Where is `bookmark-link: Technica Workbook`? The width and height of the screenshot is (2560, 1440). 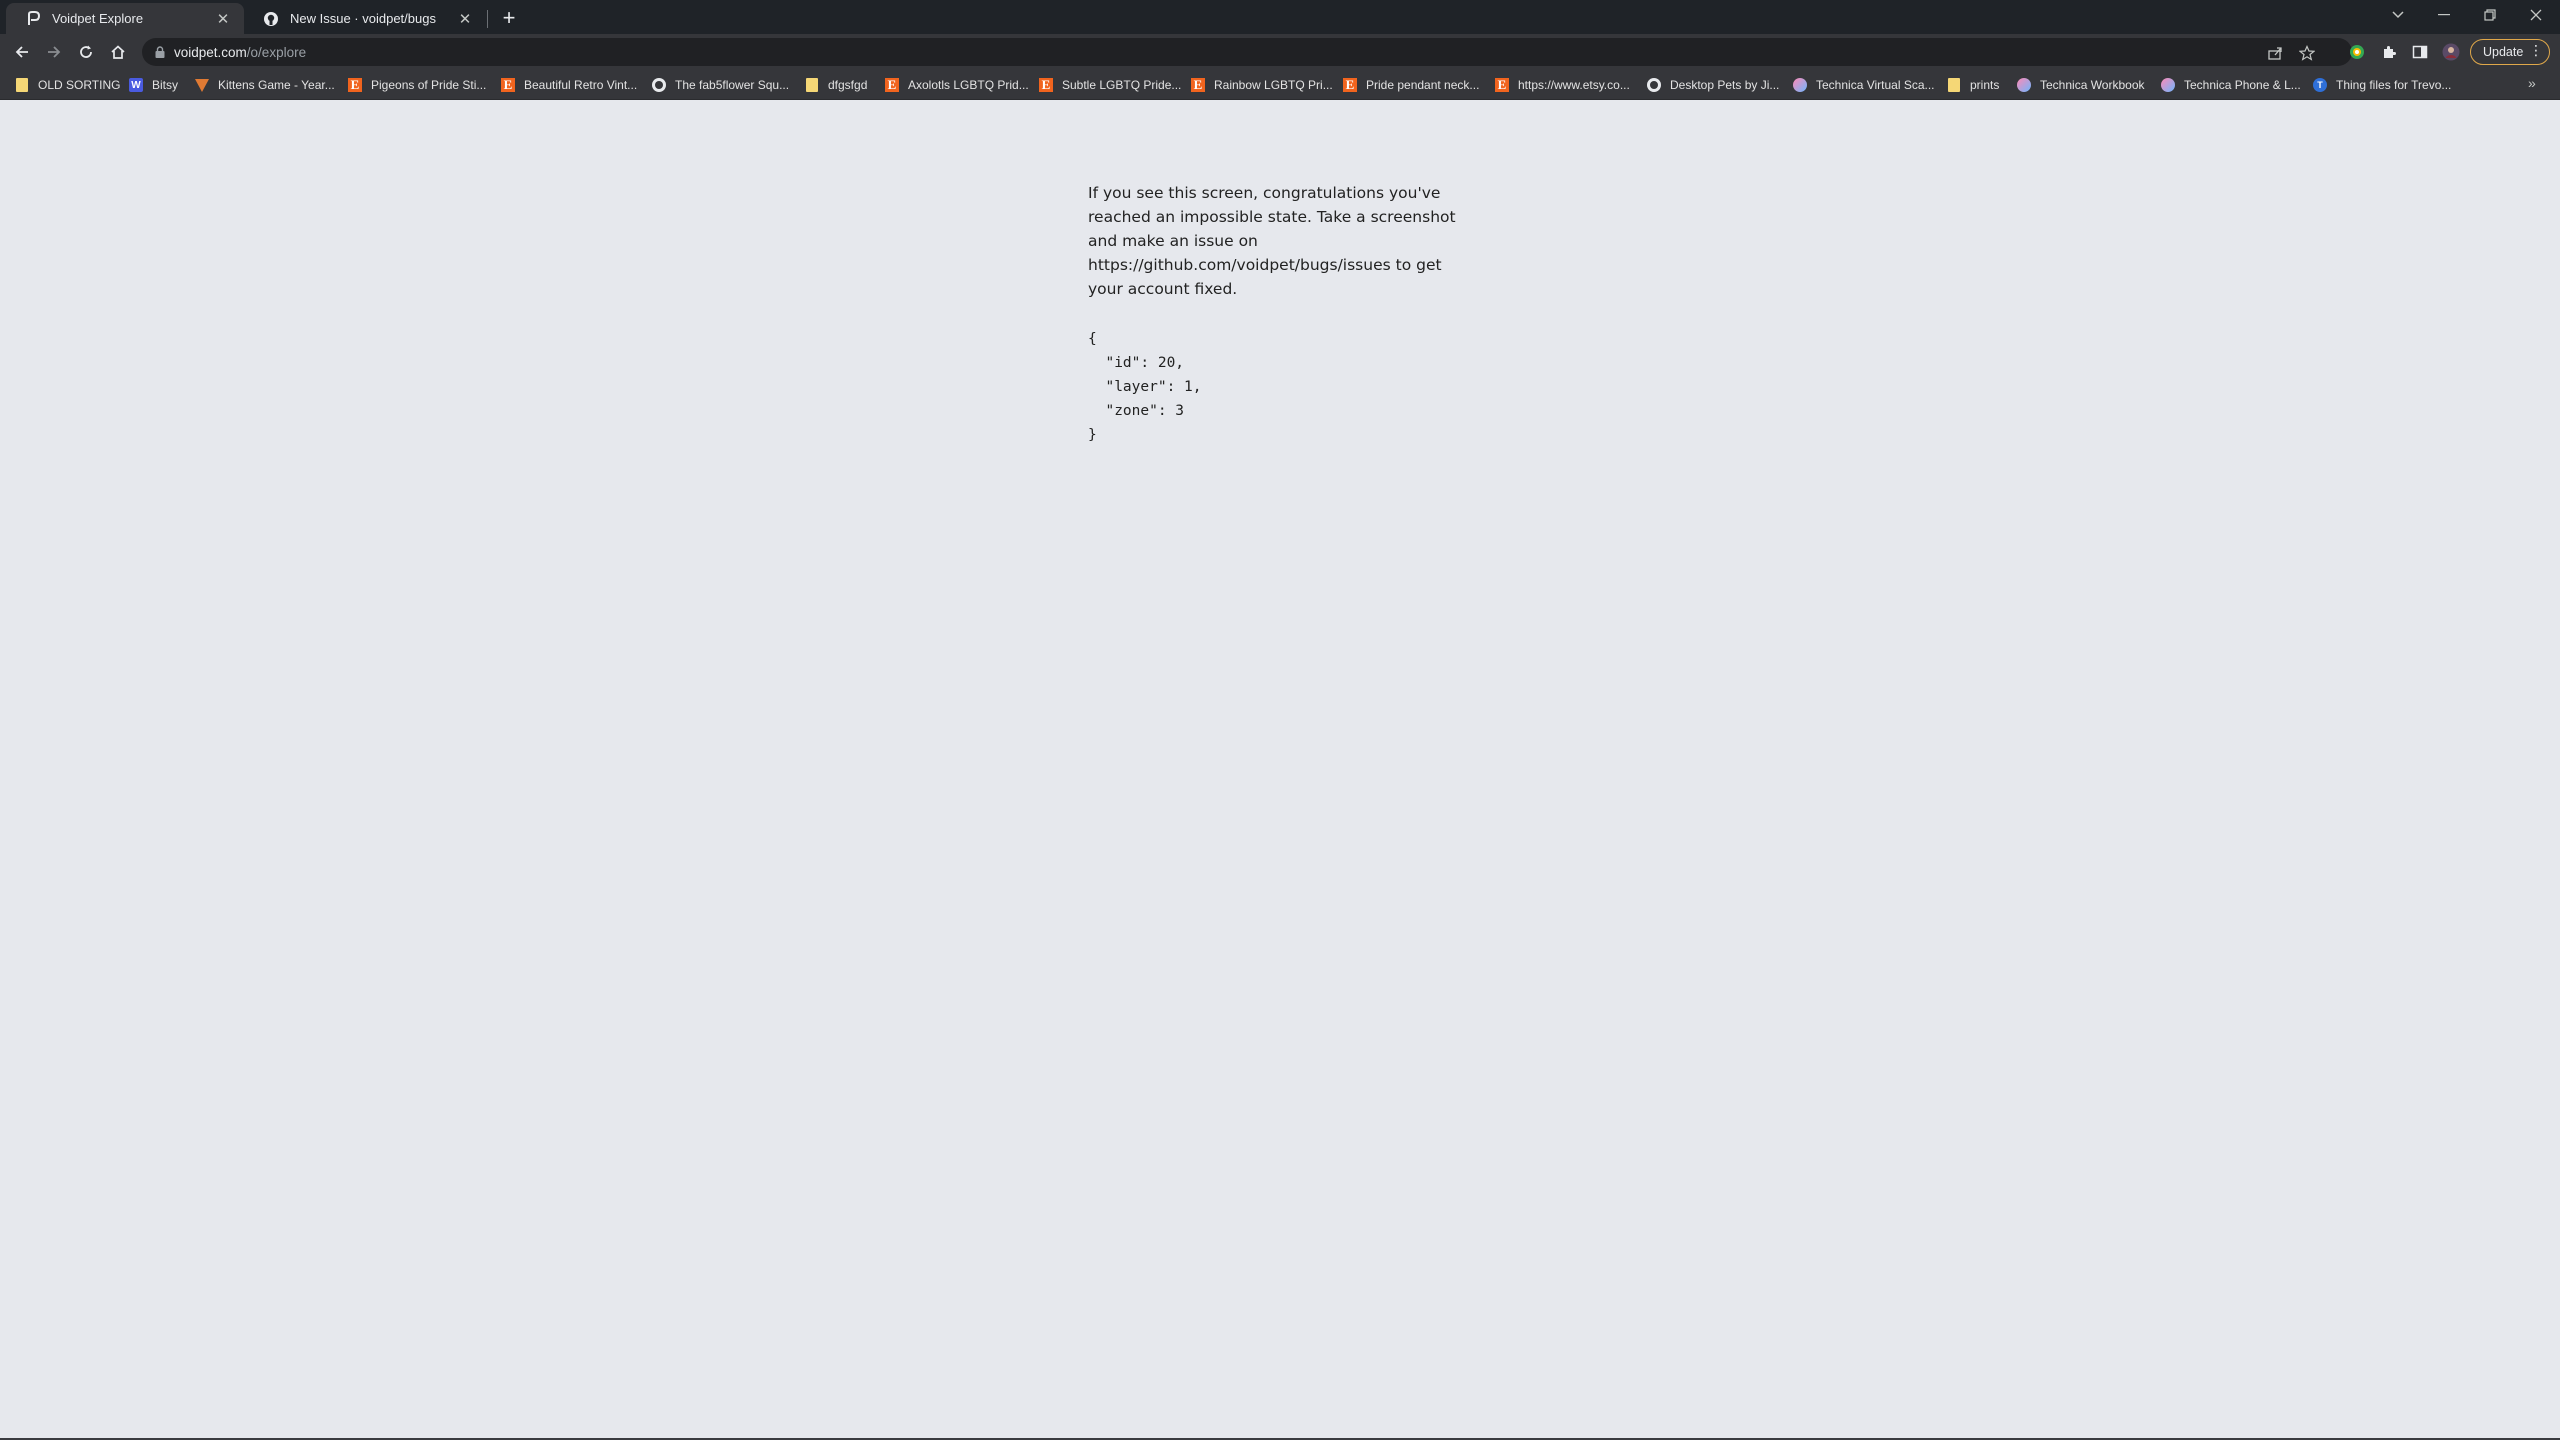
bookmark-link: Technica Workbook is located at coordinates (2080, 85).